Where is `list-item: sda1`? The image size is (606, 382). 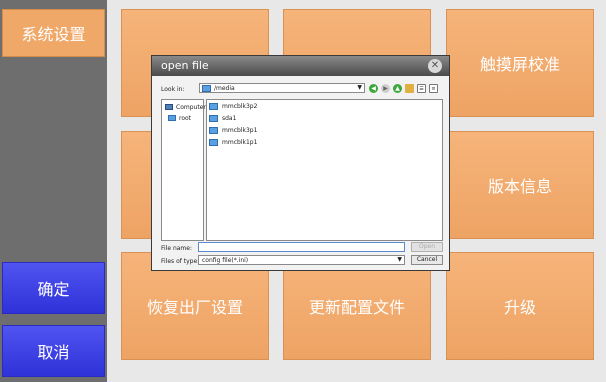
list-item: sda1 is located at coordinates (222, 118).